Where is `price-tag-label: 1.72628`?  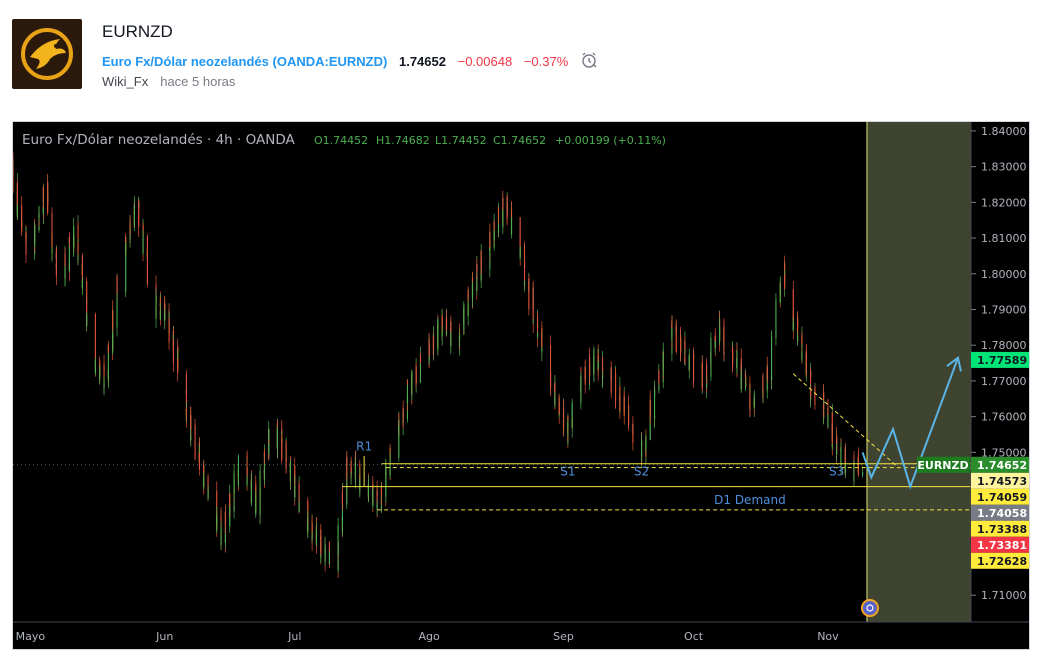
price-tag-label: 1.72628 is located at coordinates (1002, 561).